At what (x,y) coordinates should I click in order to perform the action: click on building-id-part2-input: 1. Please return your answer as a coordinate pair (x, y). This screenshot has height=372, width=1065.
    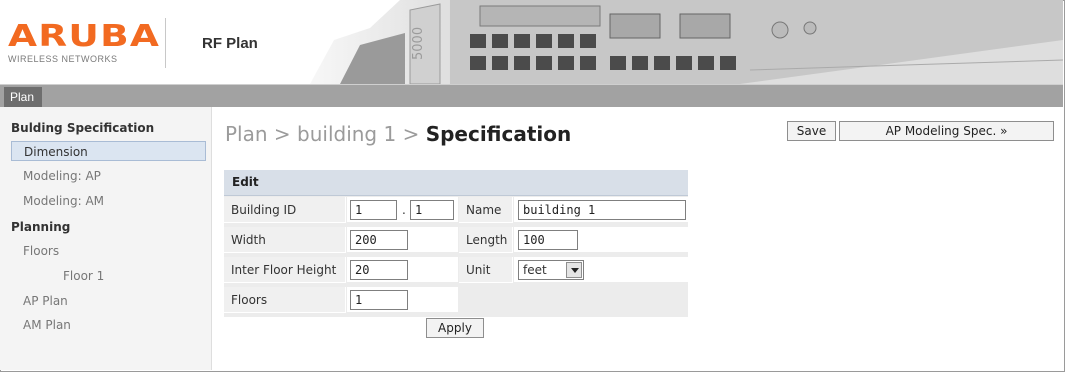
    Looking at the image, I should click on (432, 210).